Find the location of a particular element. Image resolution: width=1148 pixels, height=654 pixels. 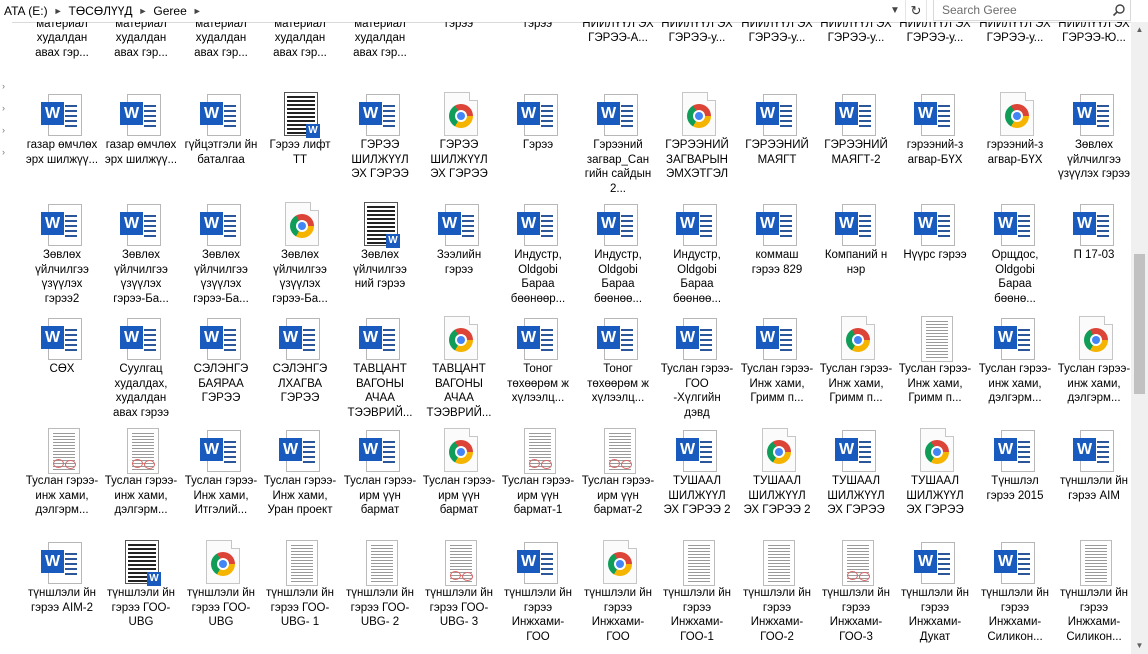

file-item: W СЭЛЭНГЭ ЛХАГВА ГЭРЭЭ is located at coordinates (300, 361).